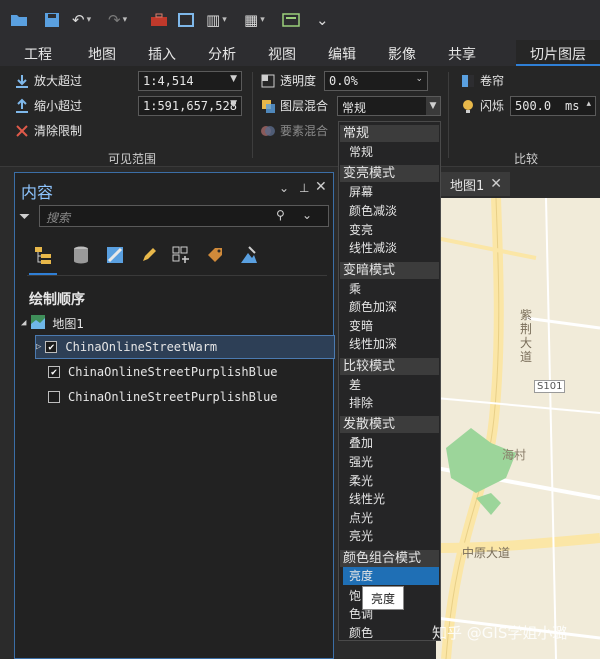 The width and height of the screenshot is (600, 659). Describe the element at coordinates (389, 270) in the screenshot. I see `dropdown-group-header: 变暗模式` at that location.